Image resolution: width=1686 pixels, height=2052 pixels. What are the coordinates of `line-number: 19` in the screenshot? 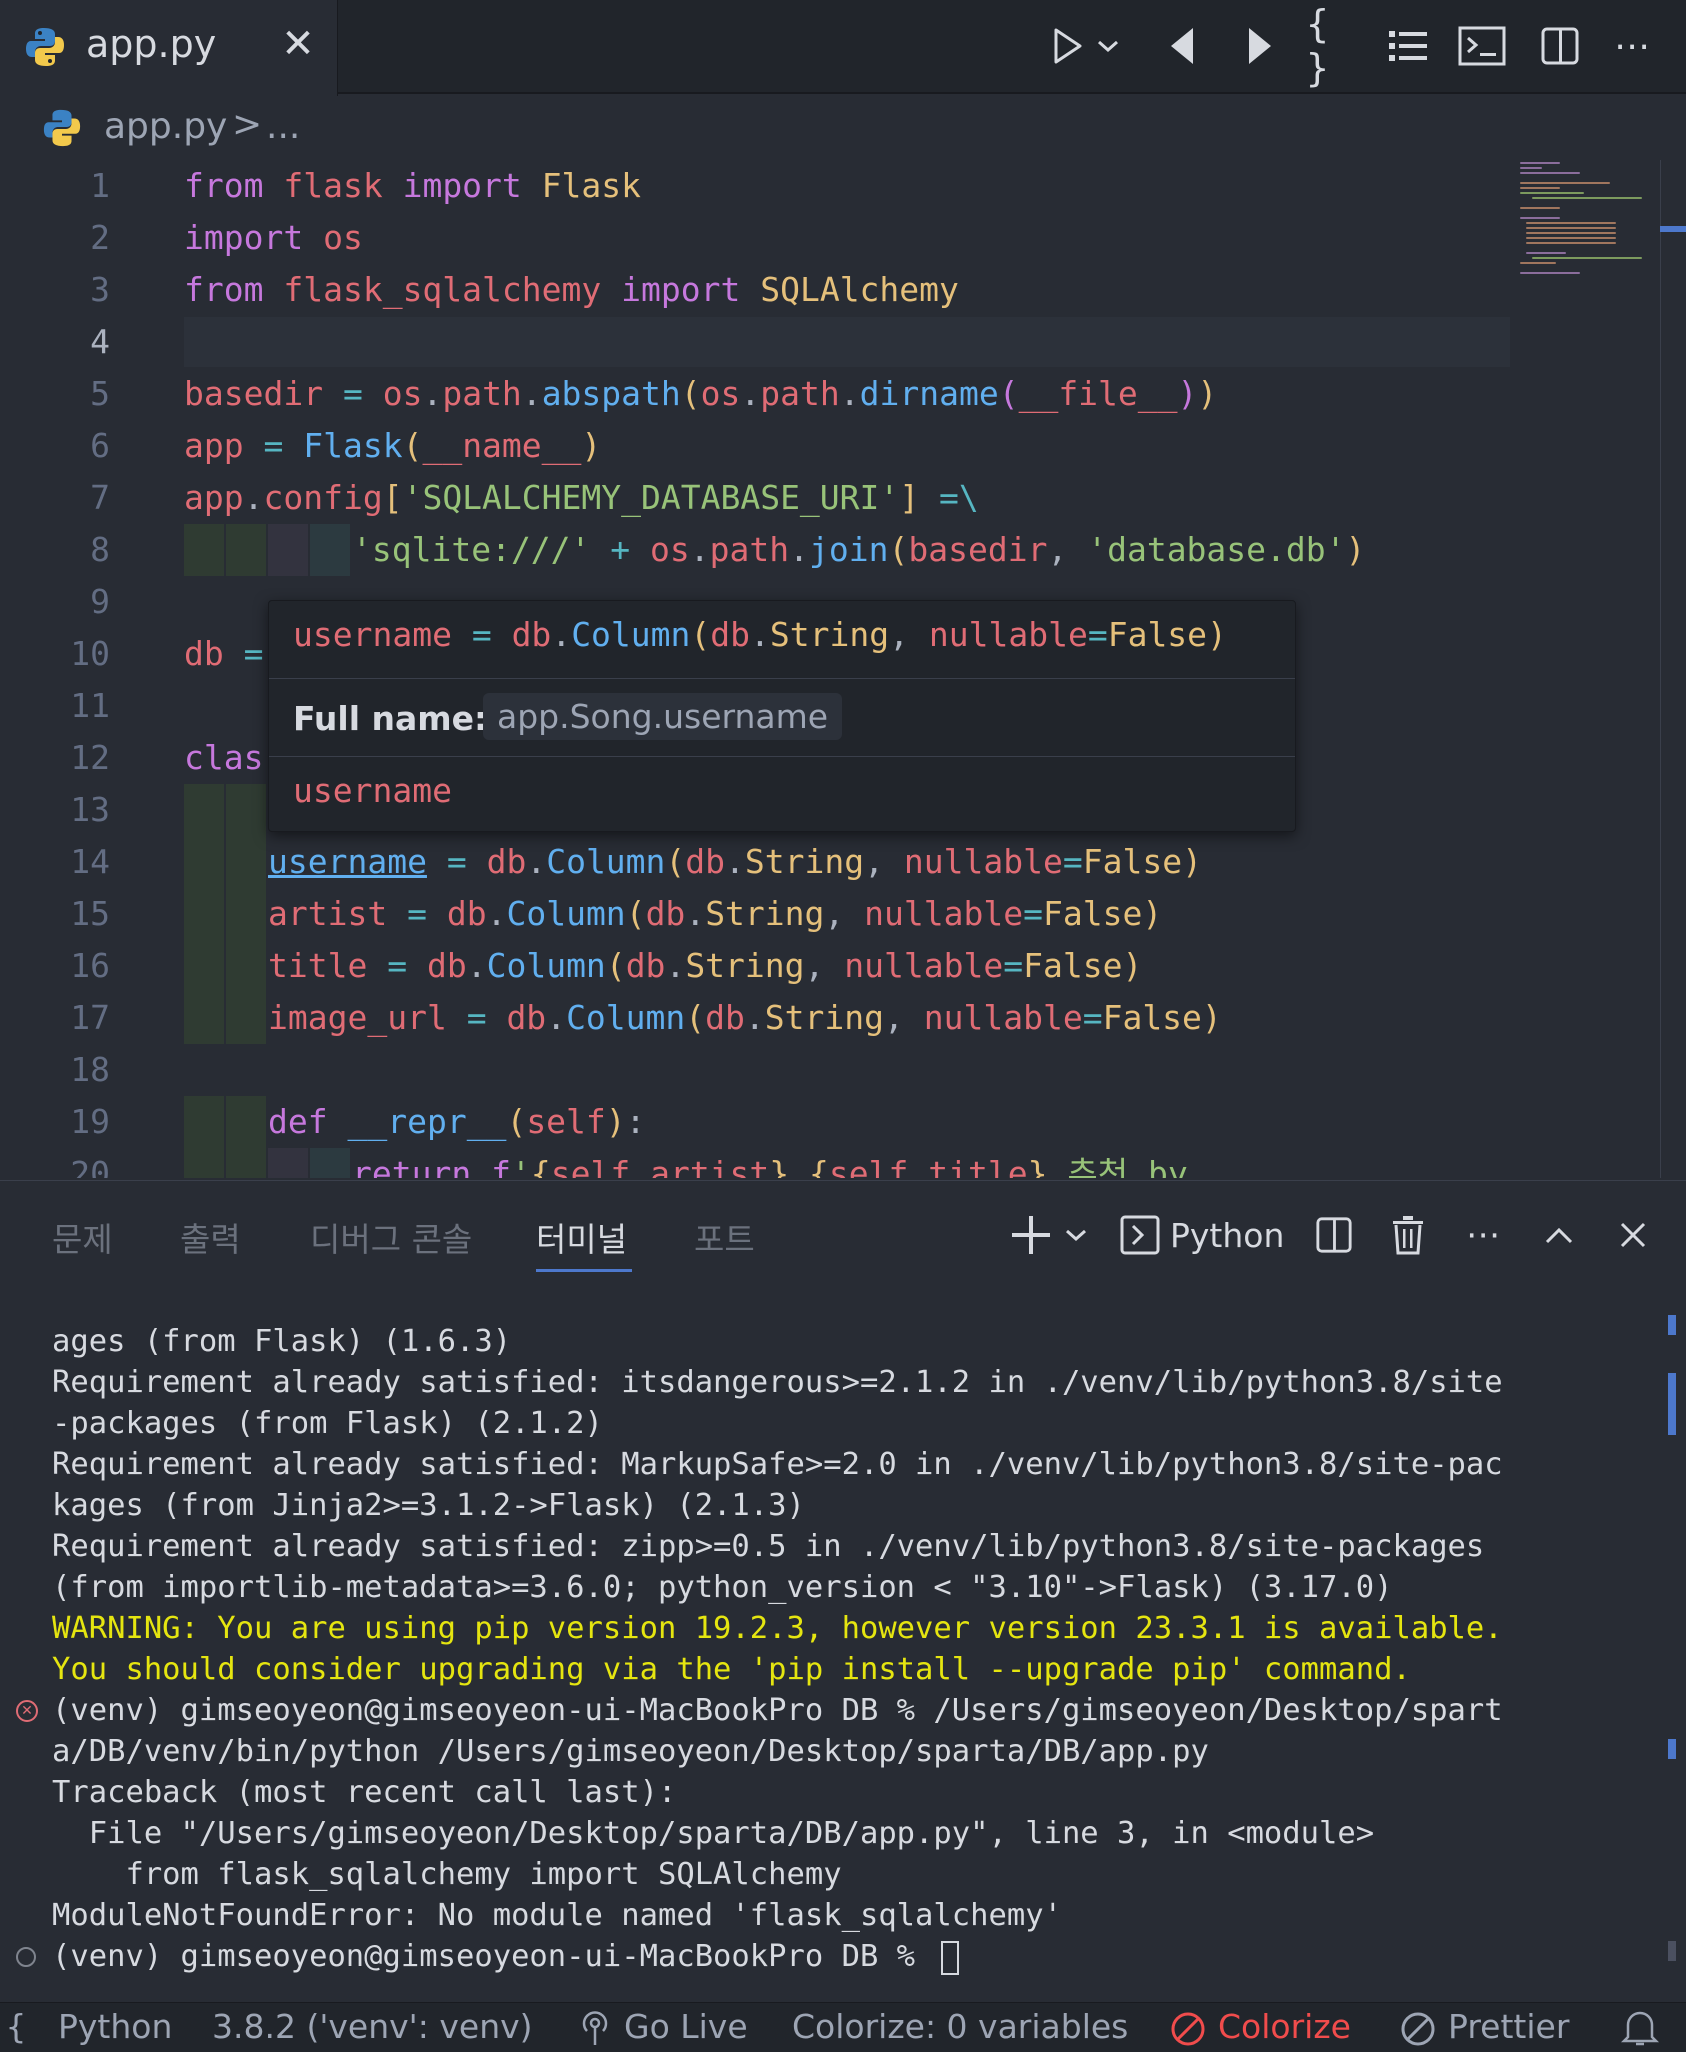 It's located at (90, 1121).